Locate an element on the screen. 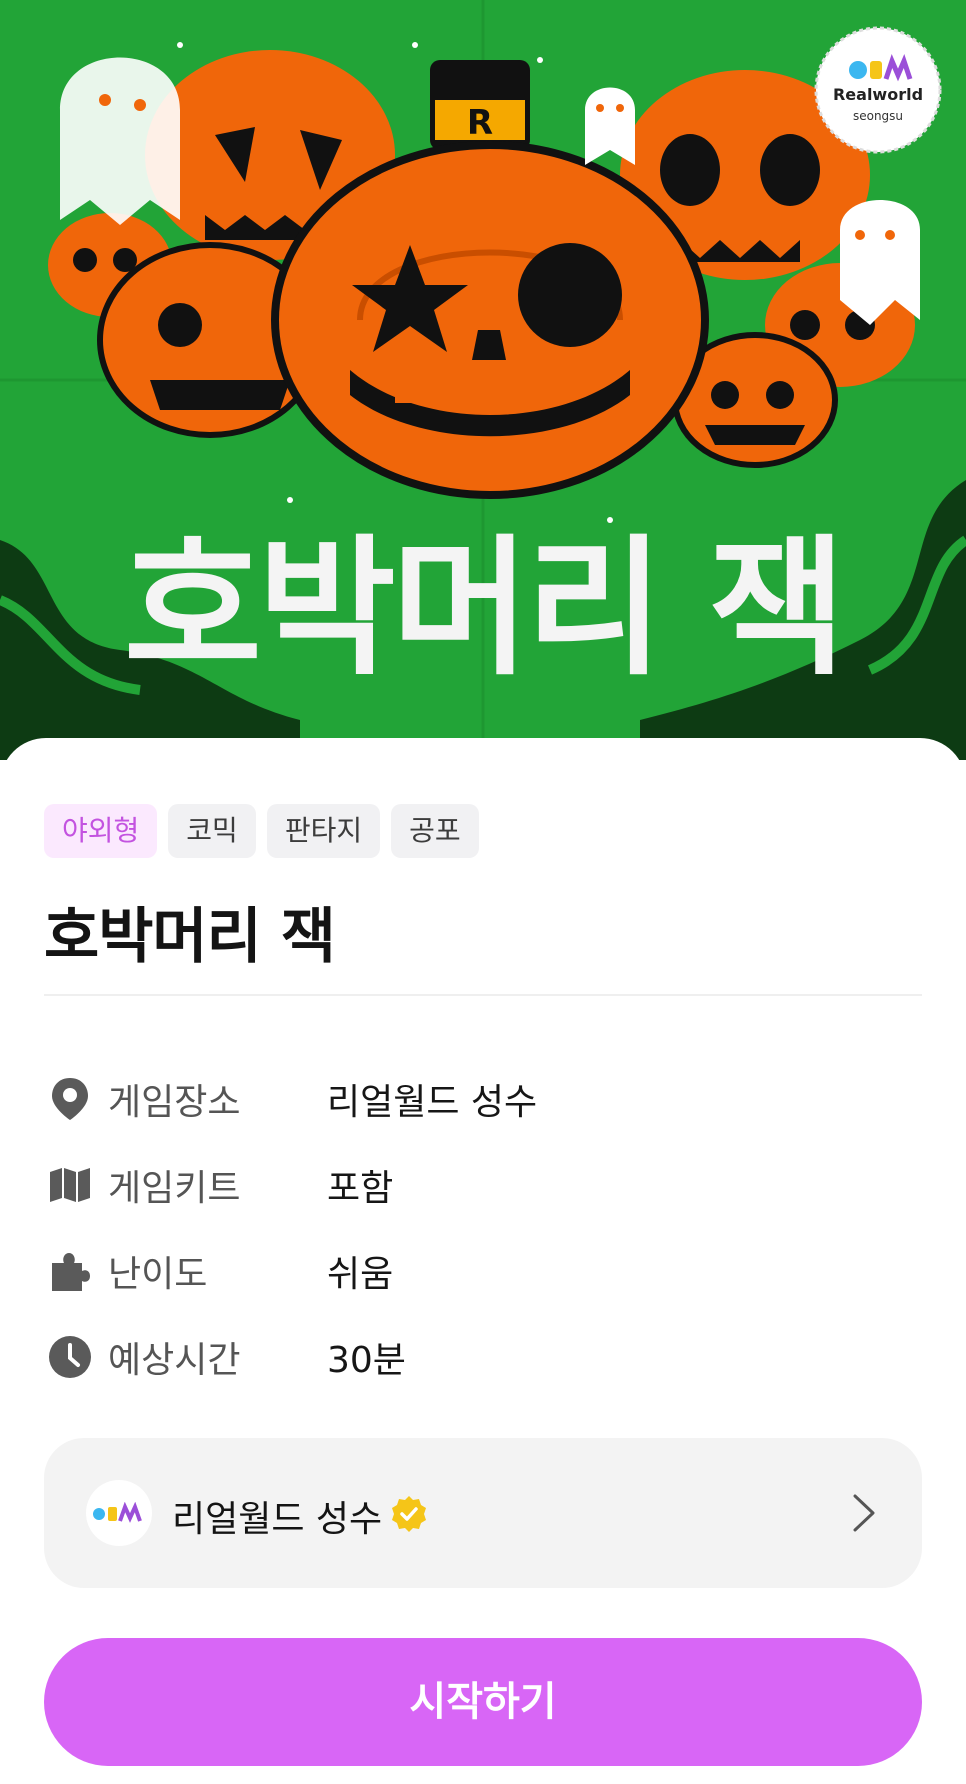 This screenshot has height=1784, width=966. venue-name: 리얼월드 성수 is located at coordinates (277, 1519).